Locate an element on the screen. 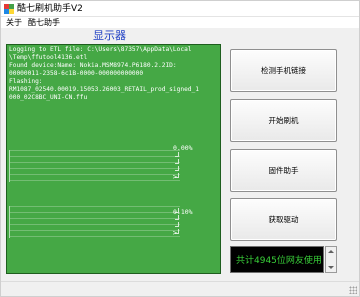  log-line: 00000011-2358-6c1B-0000-000000000000 is located at coordinates (76, 73).